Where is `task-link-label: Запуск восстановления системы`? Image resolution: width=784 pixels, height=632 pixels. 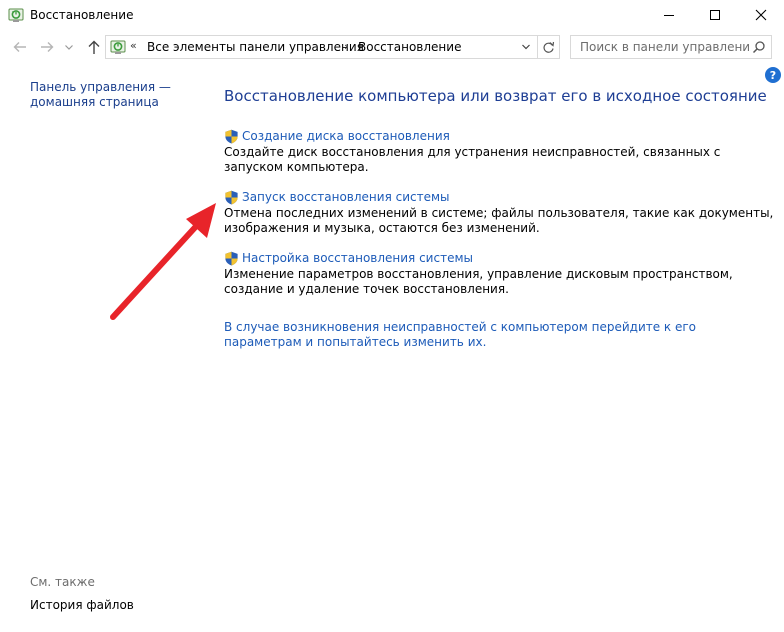
task-link-label: Запуск восстановления системы is located at coordinates (346, 197).